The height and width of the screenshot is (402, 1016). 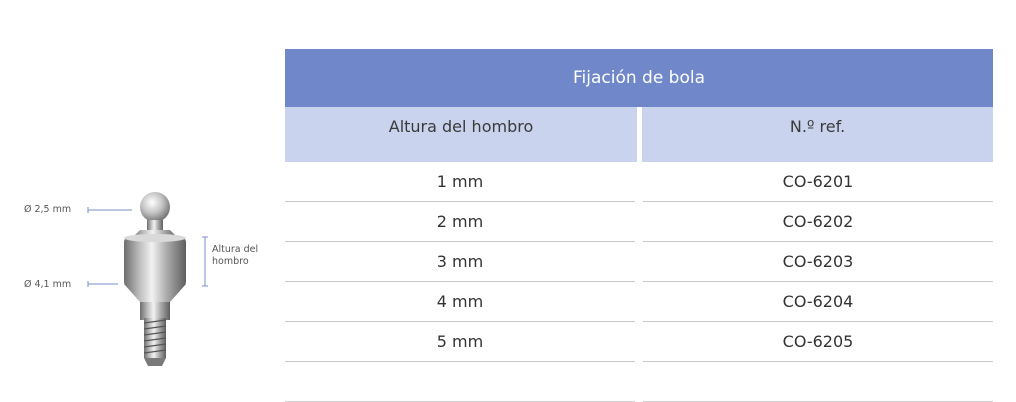 What do you see at coordinates (460, 302) in the screenshot?
I see `row-height-cell: 4 mm` at bounding box center [460, 302].